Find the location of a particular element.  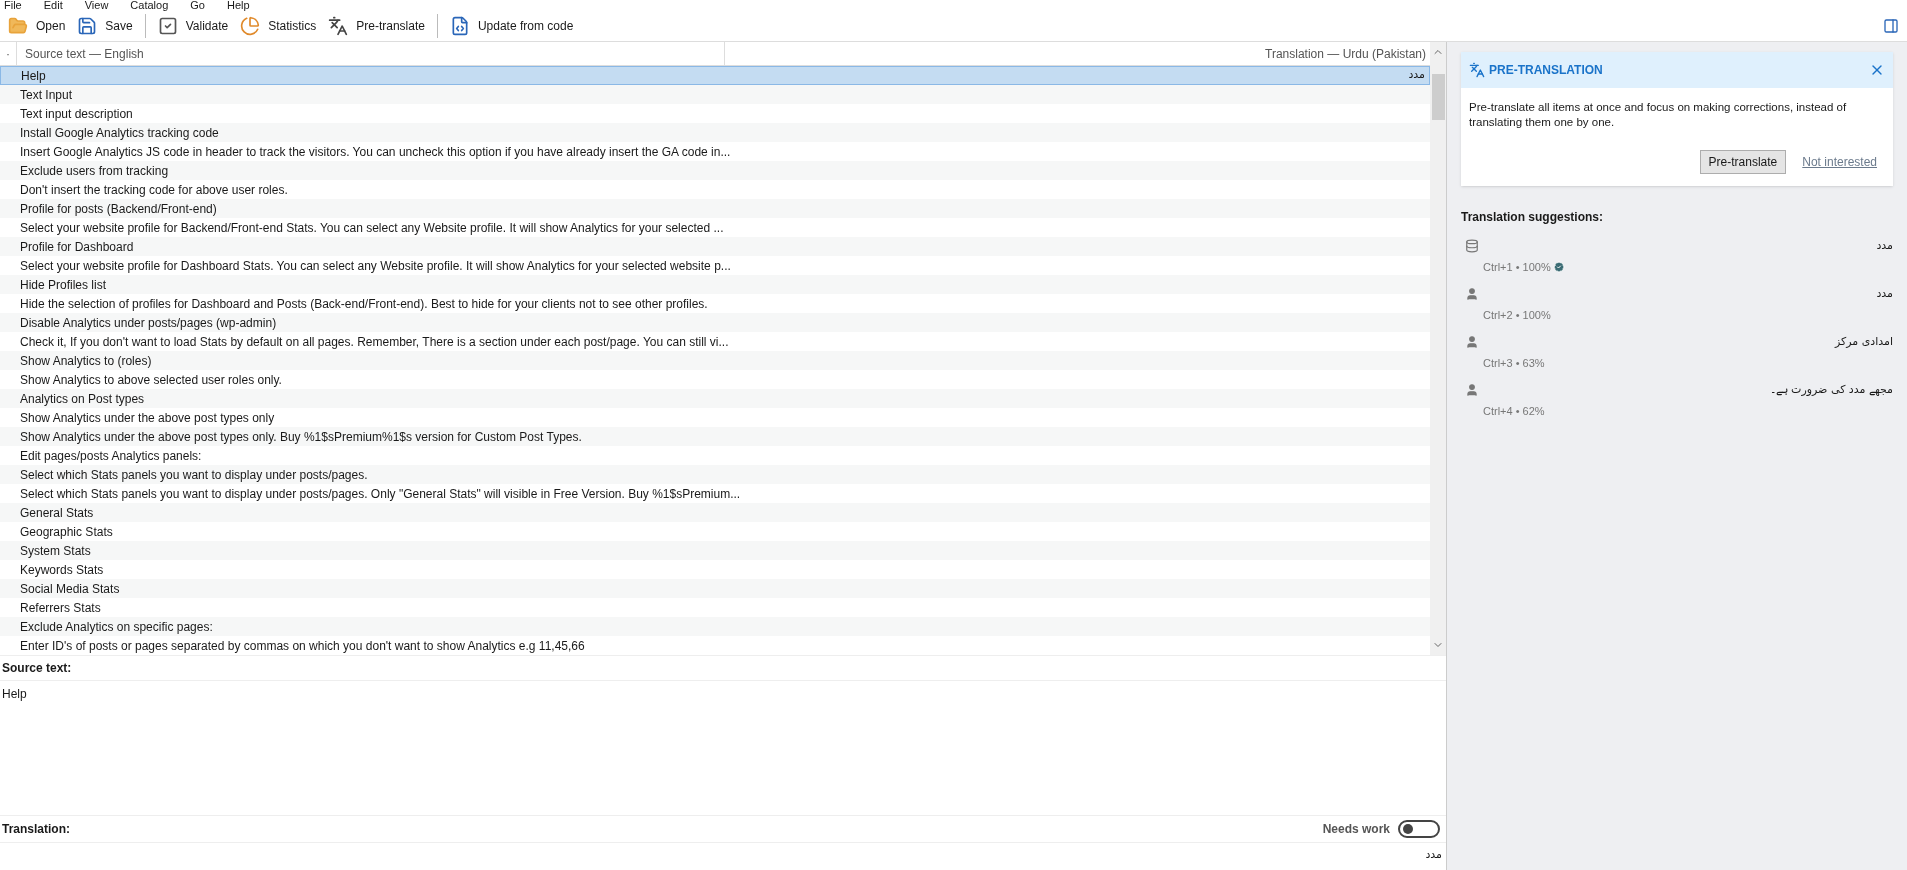

list-row: Profile for posts (Backend/Front-end) is located at coordinates (715, 208).